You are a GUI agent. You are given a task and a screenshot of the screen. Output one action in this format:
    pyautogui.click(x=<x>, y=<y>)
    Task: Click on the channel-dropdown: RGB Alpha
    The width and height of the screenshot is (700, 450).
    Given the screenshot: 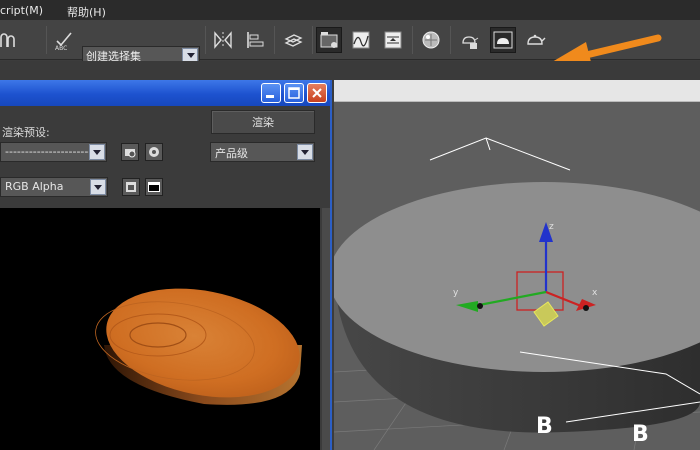 What is the action you would take?
    pyautogui.click(x=54, y=187)
    